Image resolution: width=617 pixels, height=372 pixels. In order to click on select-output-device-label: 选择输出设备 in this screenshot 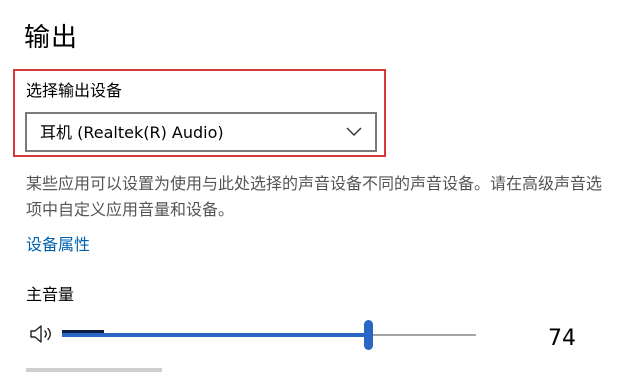, I will do `click(74, 90)`.